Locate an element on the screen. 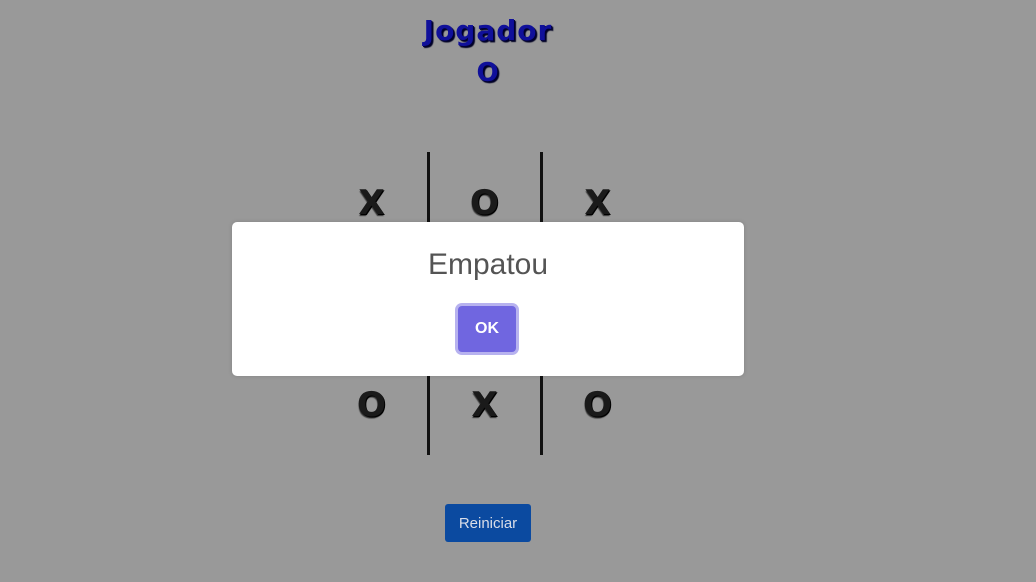  result-message: Empatou is located at coordinates (488, 264).